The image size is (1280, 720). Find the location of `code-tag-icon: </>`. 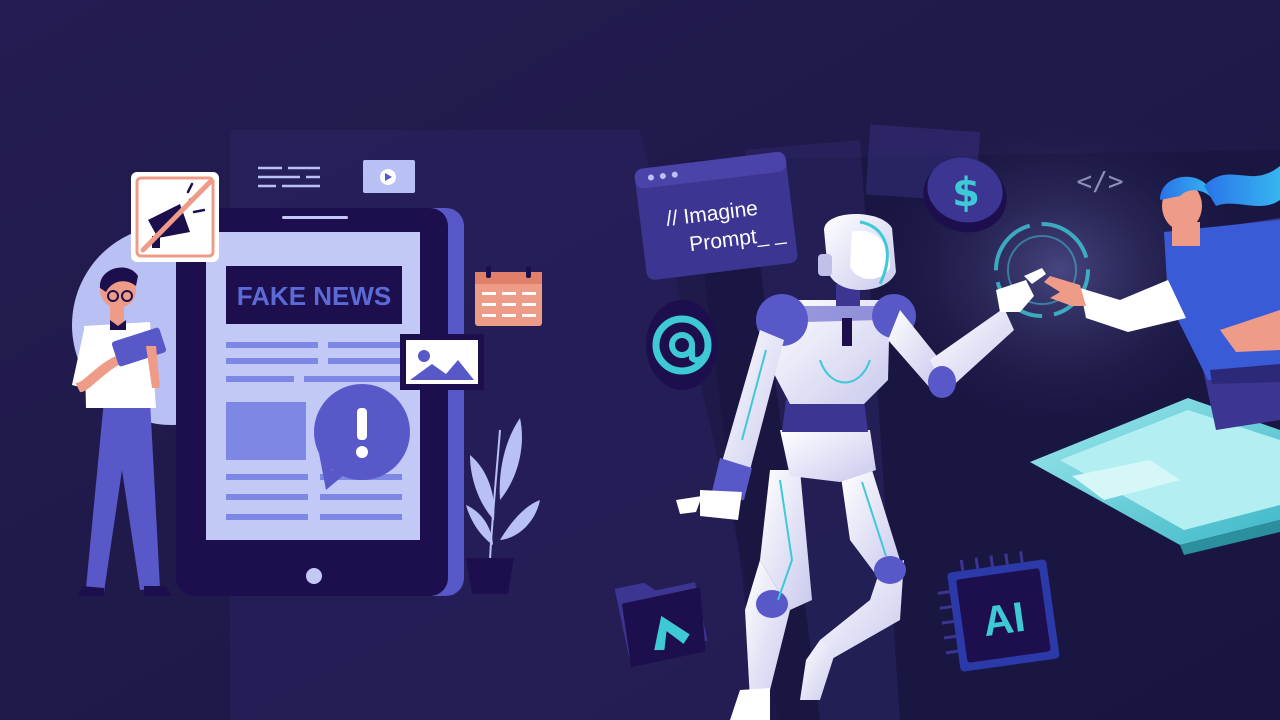

code-tag-icon: </> is located at coordinates (1100, 182).